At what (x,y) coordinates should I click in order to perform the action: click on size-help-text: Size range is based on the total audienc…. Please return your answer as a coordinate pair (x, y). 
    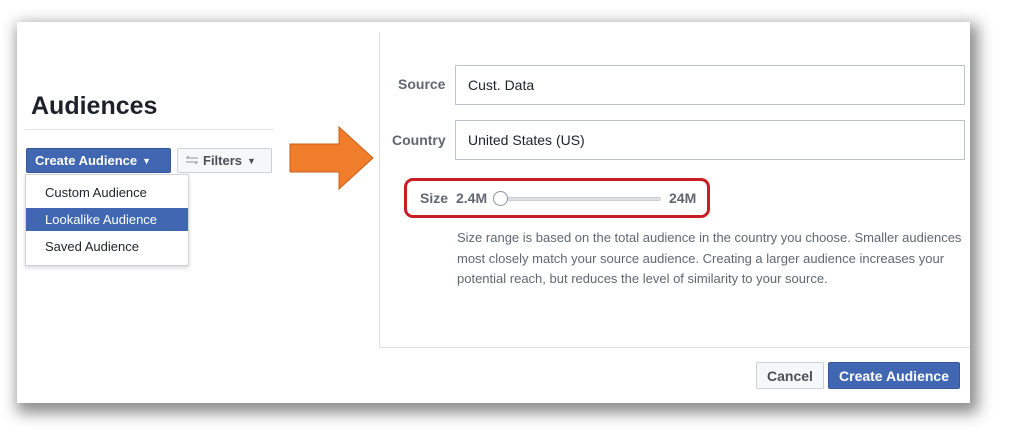
    Looking at the image, I should click on (709, 258).